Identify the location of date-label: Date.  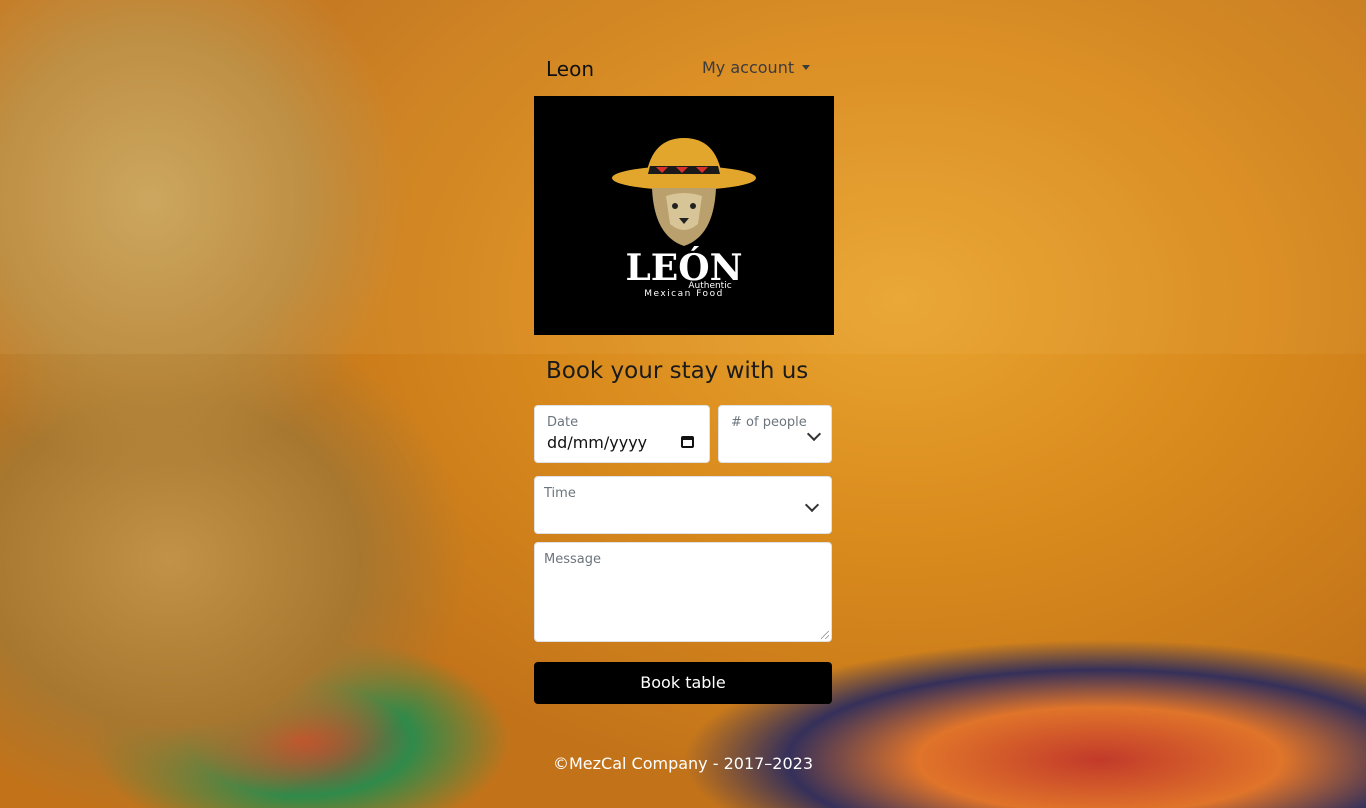
(563, 422).